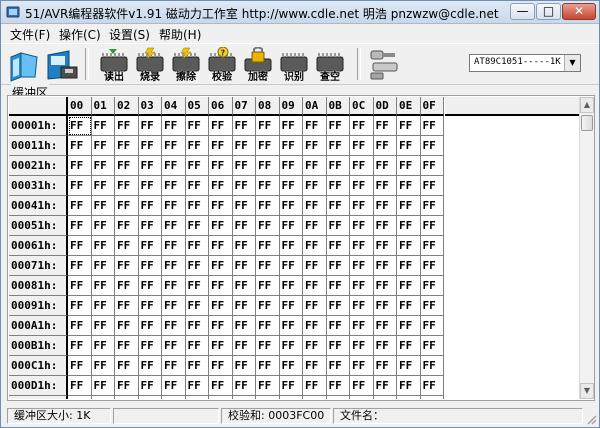 This screenshot has width=600, height=428. What do you see at coordinates (186, 65) in the screenshot?
I see `erase-button: 擦除` at bounding box center [186, 65].